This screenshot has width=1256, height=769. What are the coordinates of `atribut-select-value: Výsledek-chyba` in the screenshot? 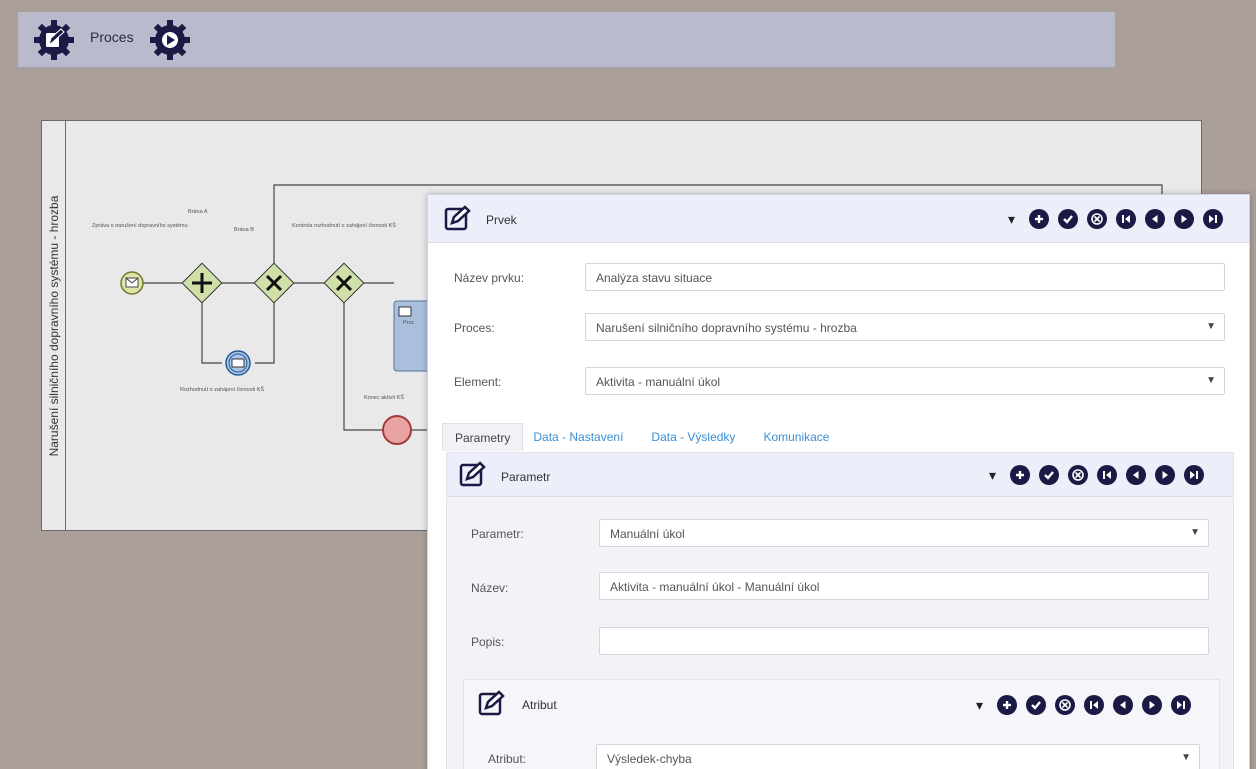 It's located at (649, 759).